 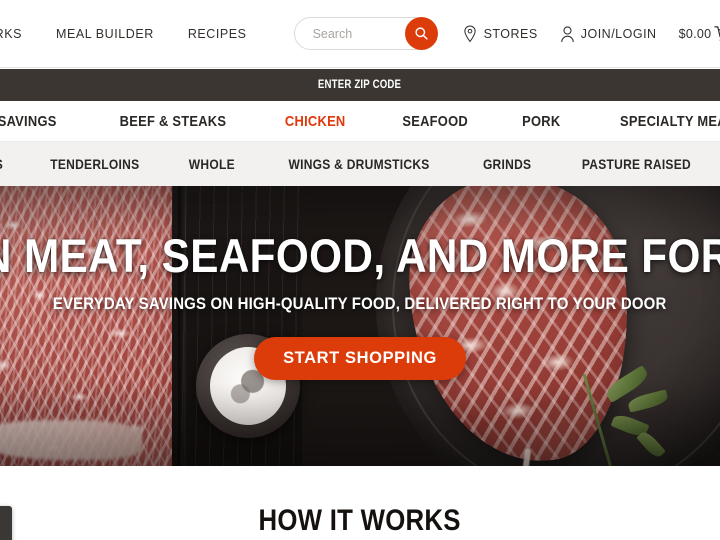 What do you see at coordinates (636, 164) in the screenshot?
I see `subcategory-pasture-raised: PASTURE RAISED` at bounding box center [636, 164].